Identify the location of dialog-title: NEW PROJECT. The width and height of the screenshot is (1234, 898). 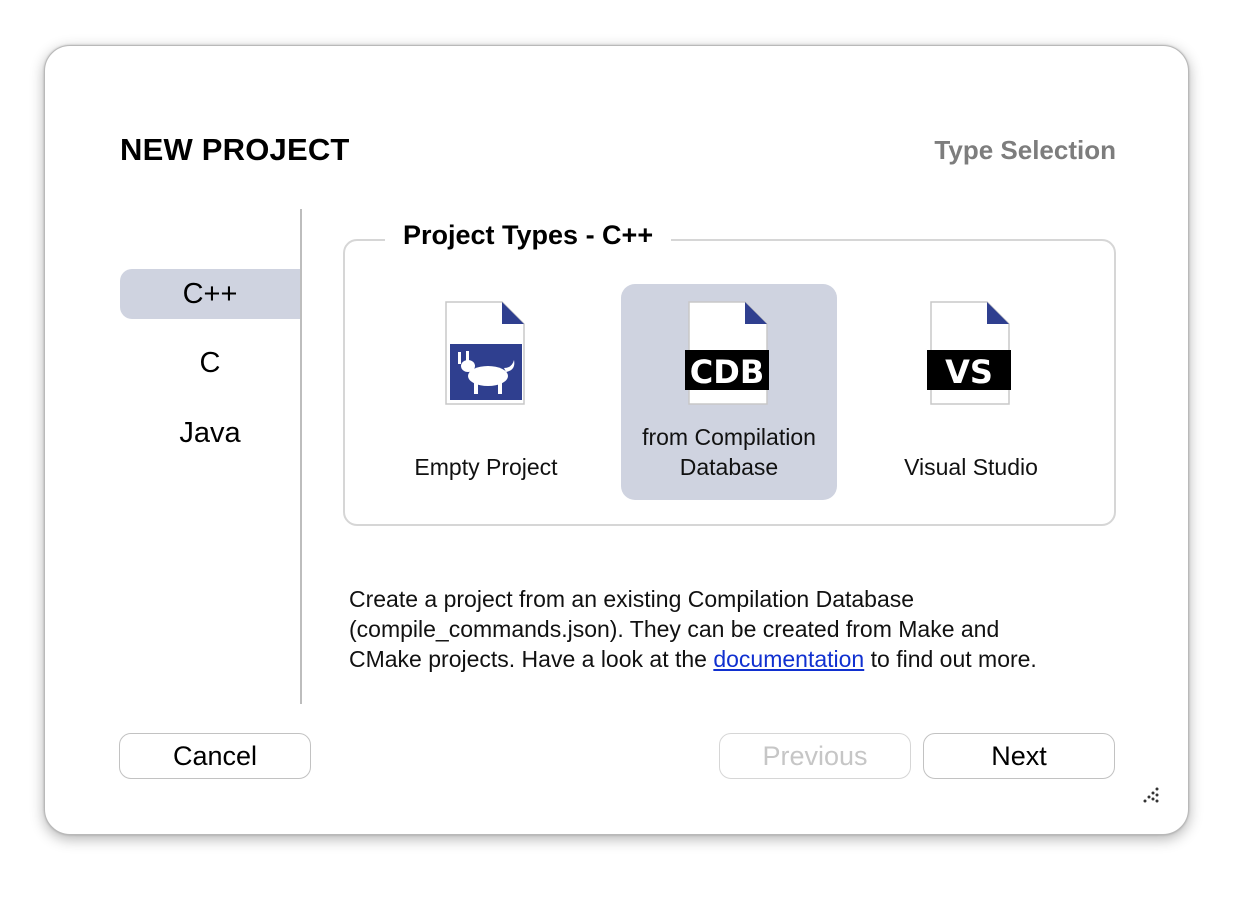
(235, 149).